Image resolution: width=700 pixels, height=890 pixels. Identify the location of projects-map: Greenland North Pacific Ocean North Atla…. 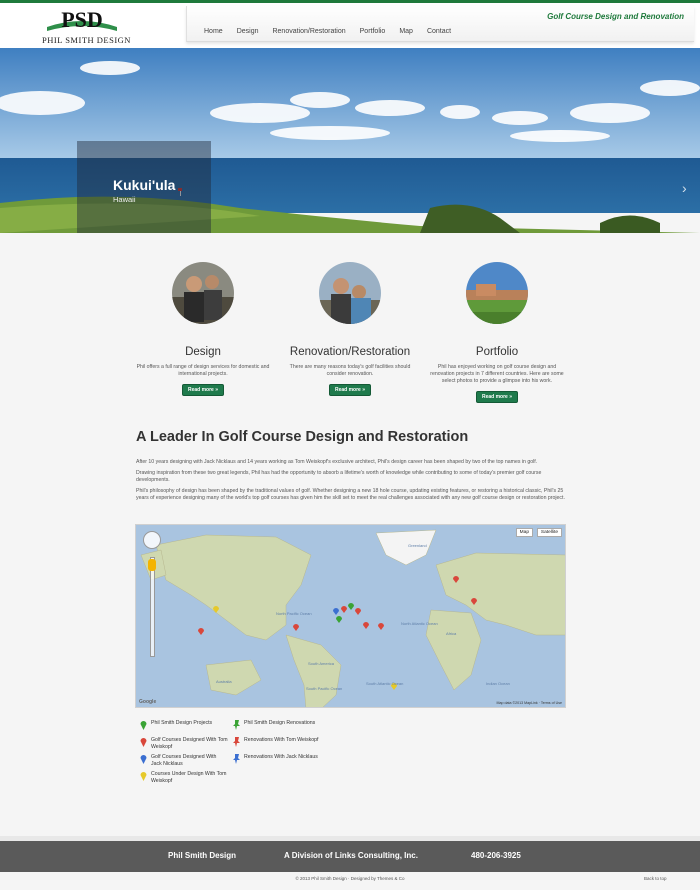
(350, 616).